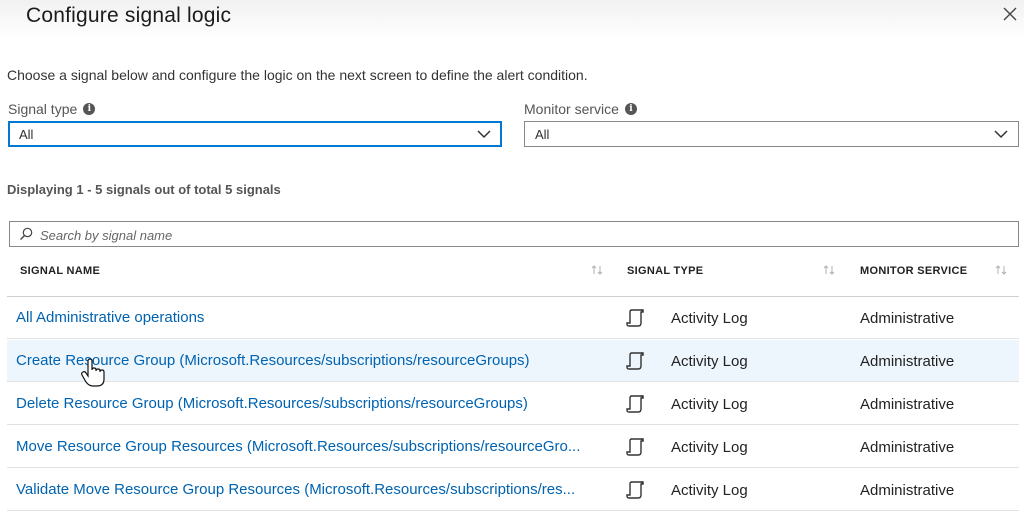 The image size is (1024, 529). What do you see at coordinates (129, 15) in the screenshot?
I see `panel-title: Configure signal logic` at bounding box center [129, 15].